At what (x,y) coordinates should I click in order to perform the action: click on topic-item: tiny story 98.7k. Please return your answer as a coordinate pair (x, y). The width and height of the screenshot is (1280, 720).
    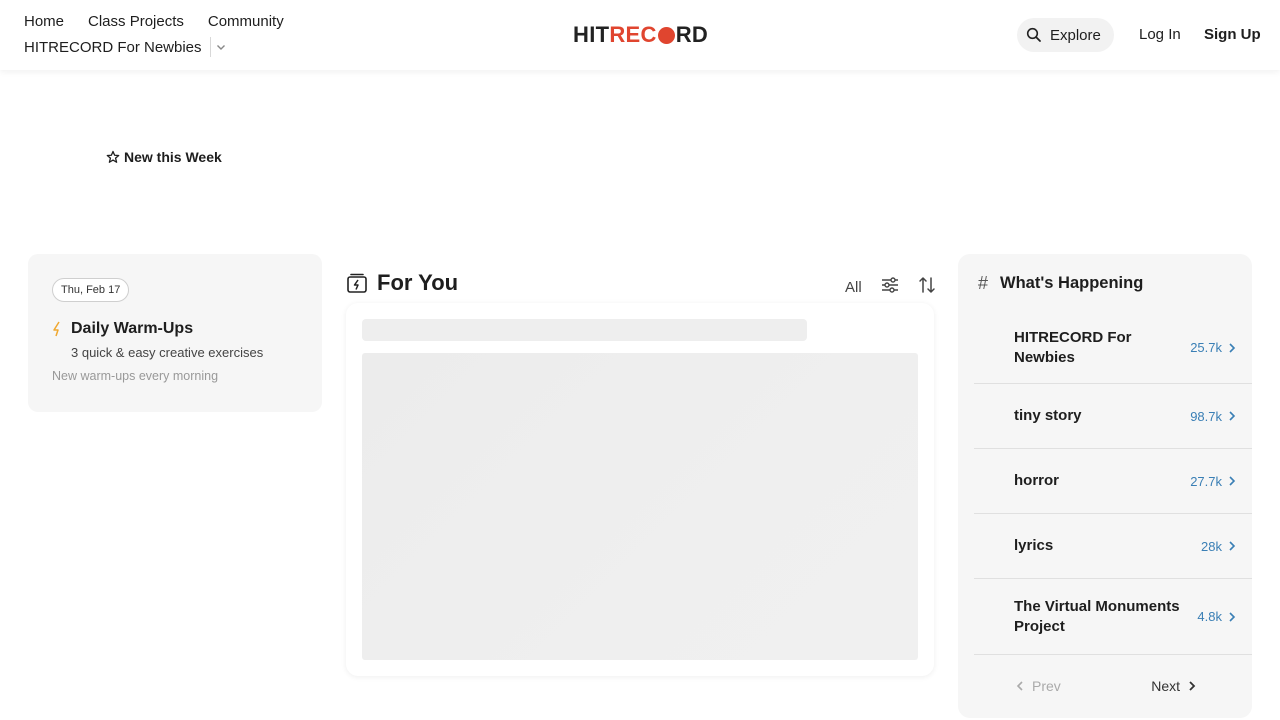
    Looking at the image, I should click on (1113, 416).